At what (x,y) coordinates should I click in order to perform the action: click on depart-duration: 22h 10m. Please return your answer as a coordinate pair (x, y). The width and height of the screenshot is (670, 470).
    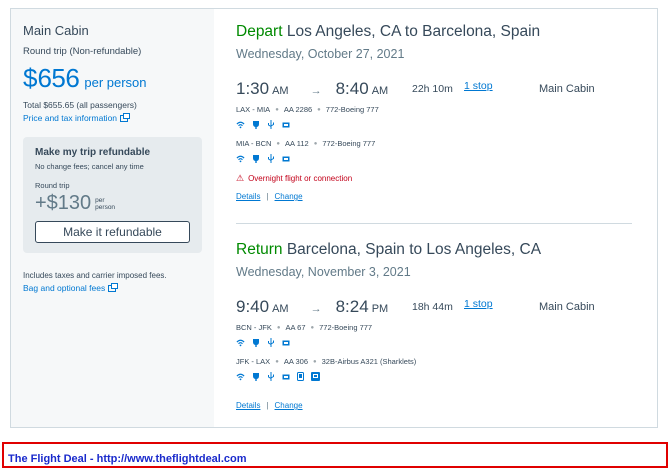
    Looking at the image, I should click on (432, 89).